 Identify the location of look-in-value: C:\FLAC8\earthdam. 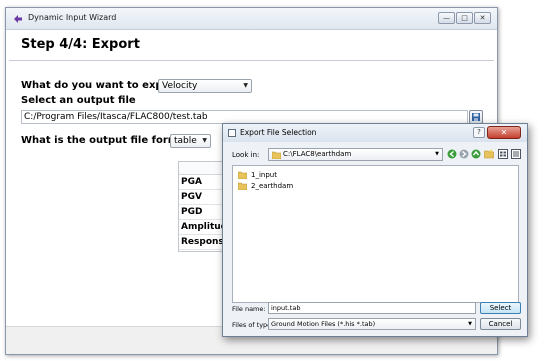
(317, 154).